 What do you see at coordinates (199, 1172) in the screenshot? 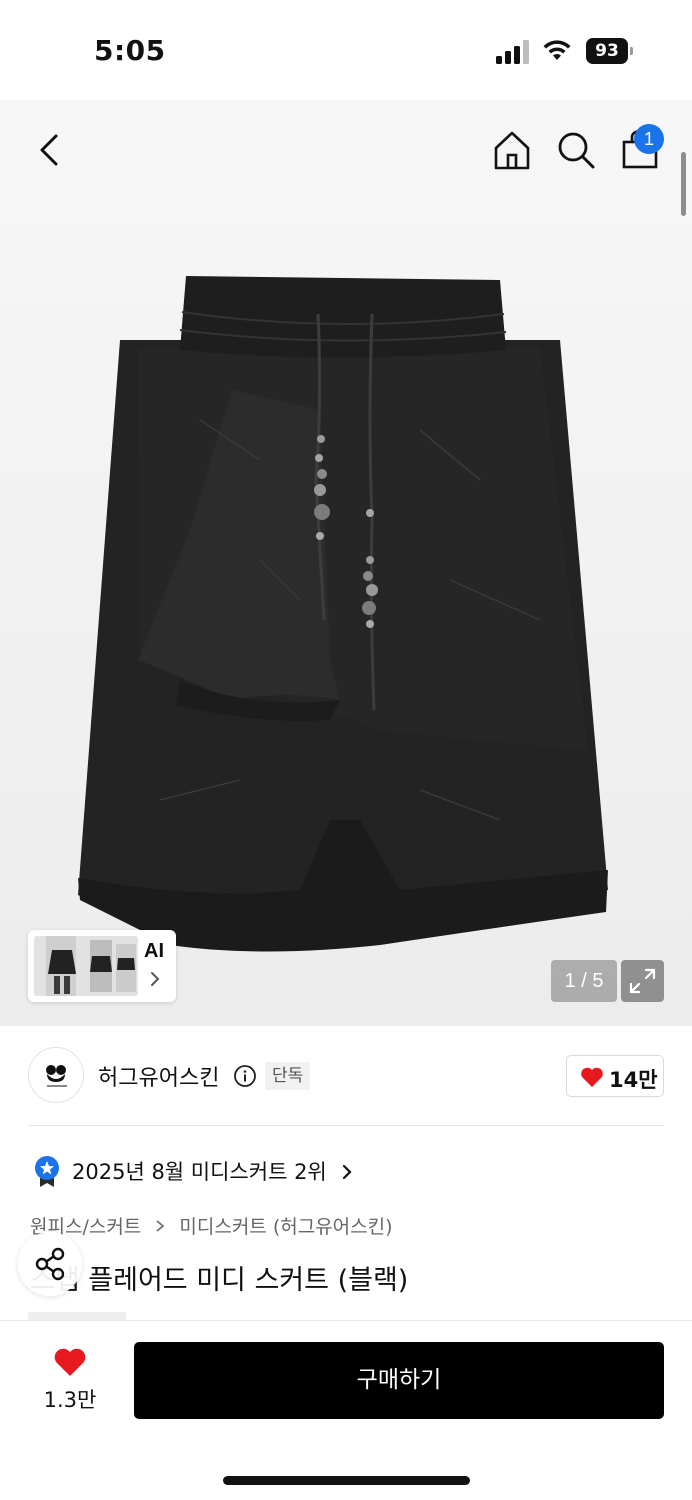
I see `ranking-text: 2025년 8월 미디스커트 2위` at bounding box center [199, 1172].